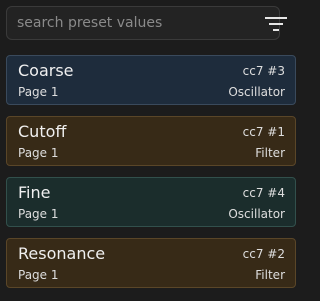 The image size is (320, 301). Describe the element at coordinates (143, 23) in the screenshot. I see `search-input` at that location.